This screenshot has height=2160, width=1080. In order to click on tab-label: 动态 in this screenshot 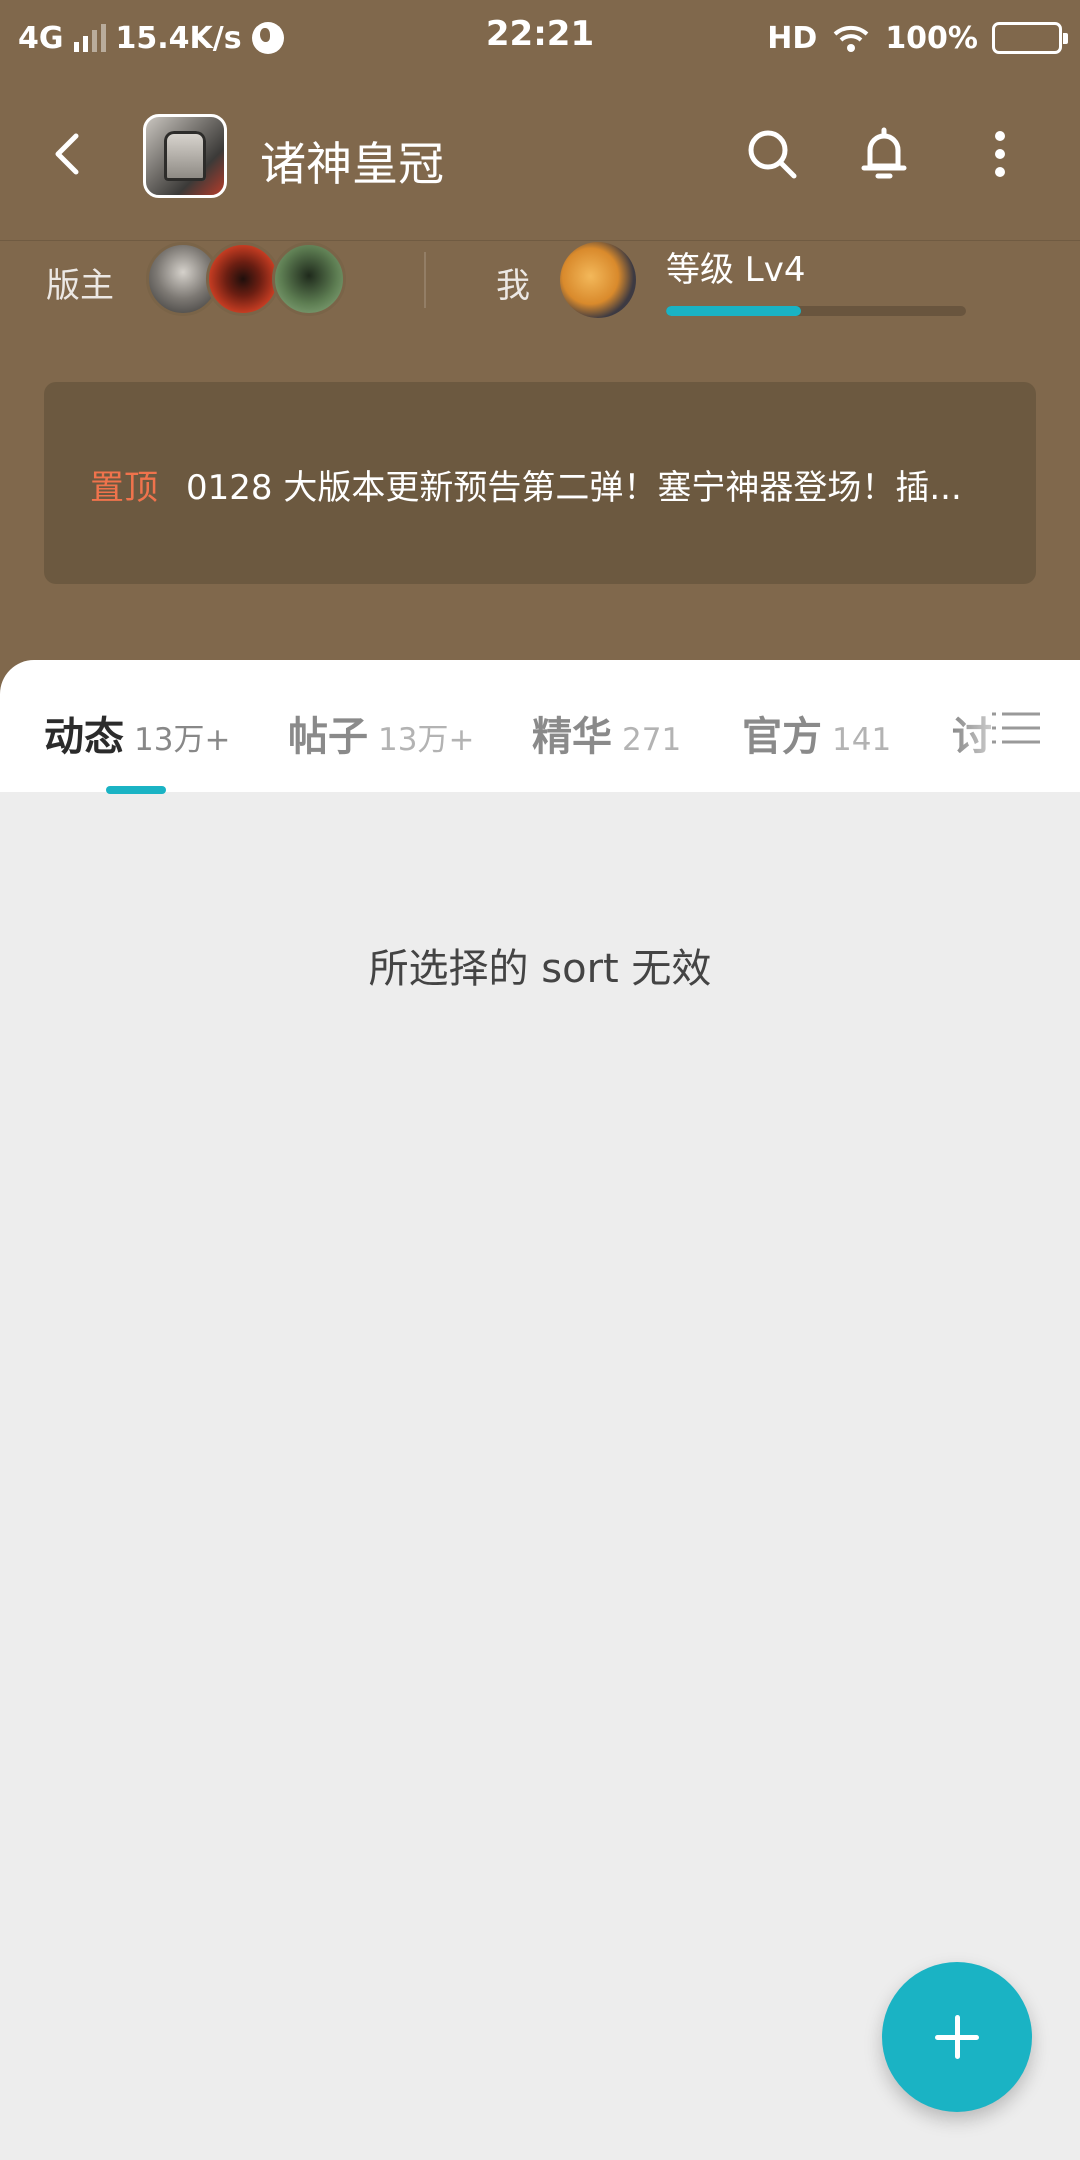, I will do `click(84, 737)`.